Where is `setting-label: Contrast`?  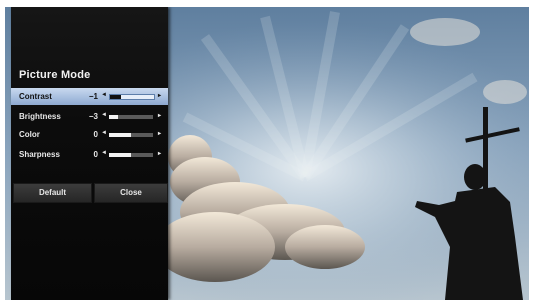 setting-label: Contrast is located at coordinates (35, 96).